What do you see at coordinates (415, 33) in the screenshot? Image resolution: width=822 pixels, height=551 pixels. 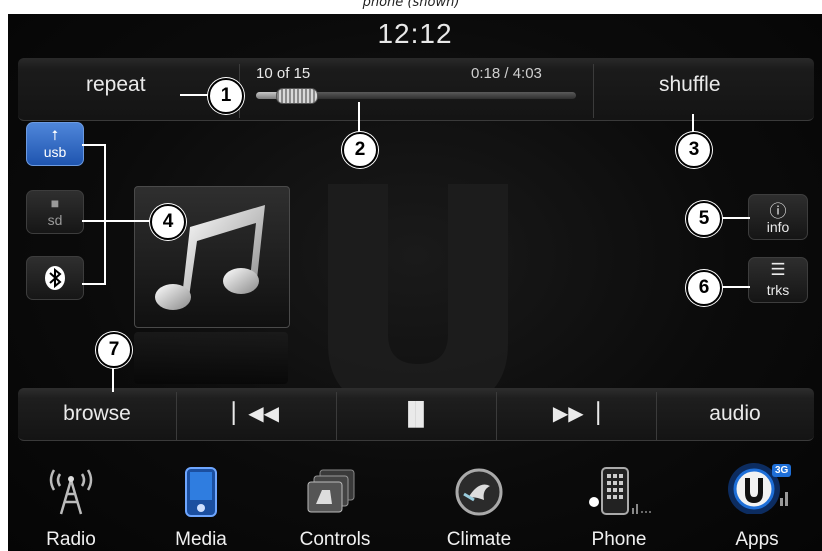 I see `clock: 12:12` at bounding box center [415, 33].